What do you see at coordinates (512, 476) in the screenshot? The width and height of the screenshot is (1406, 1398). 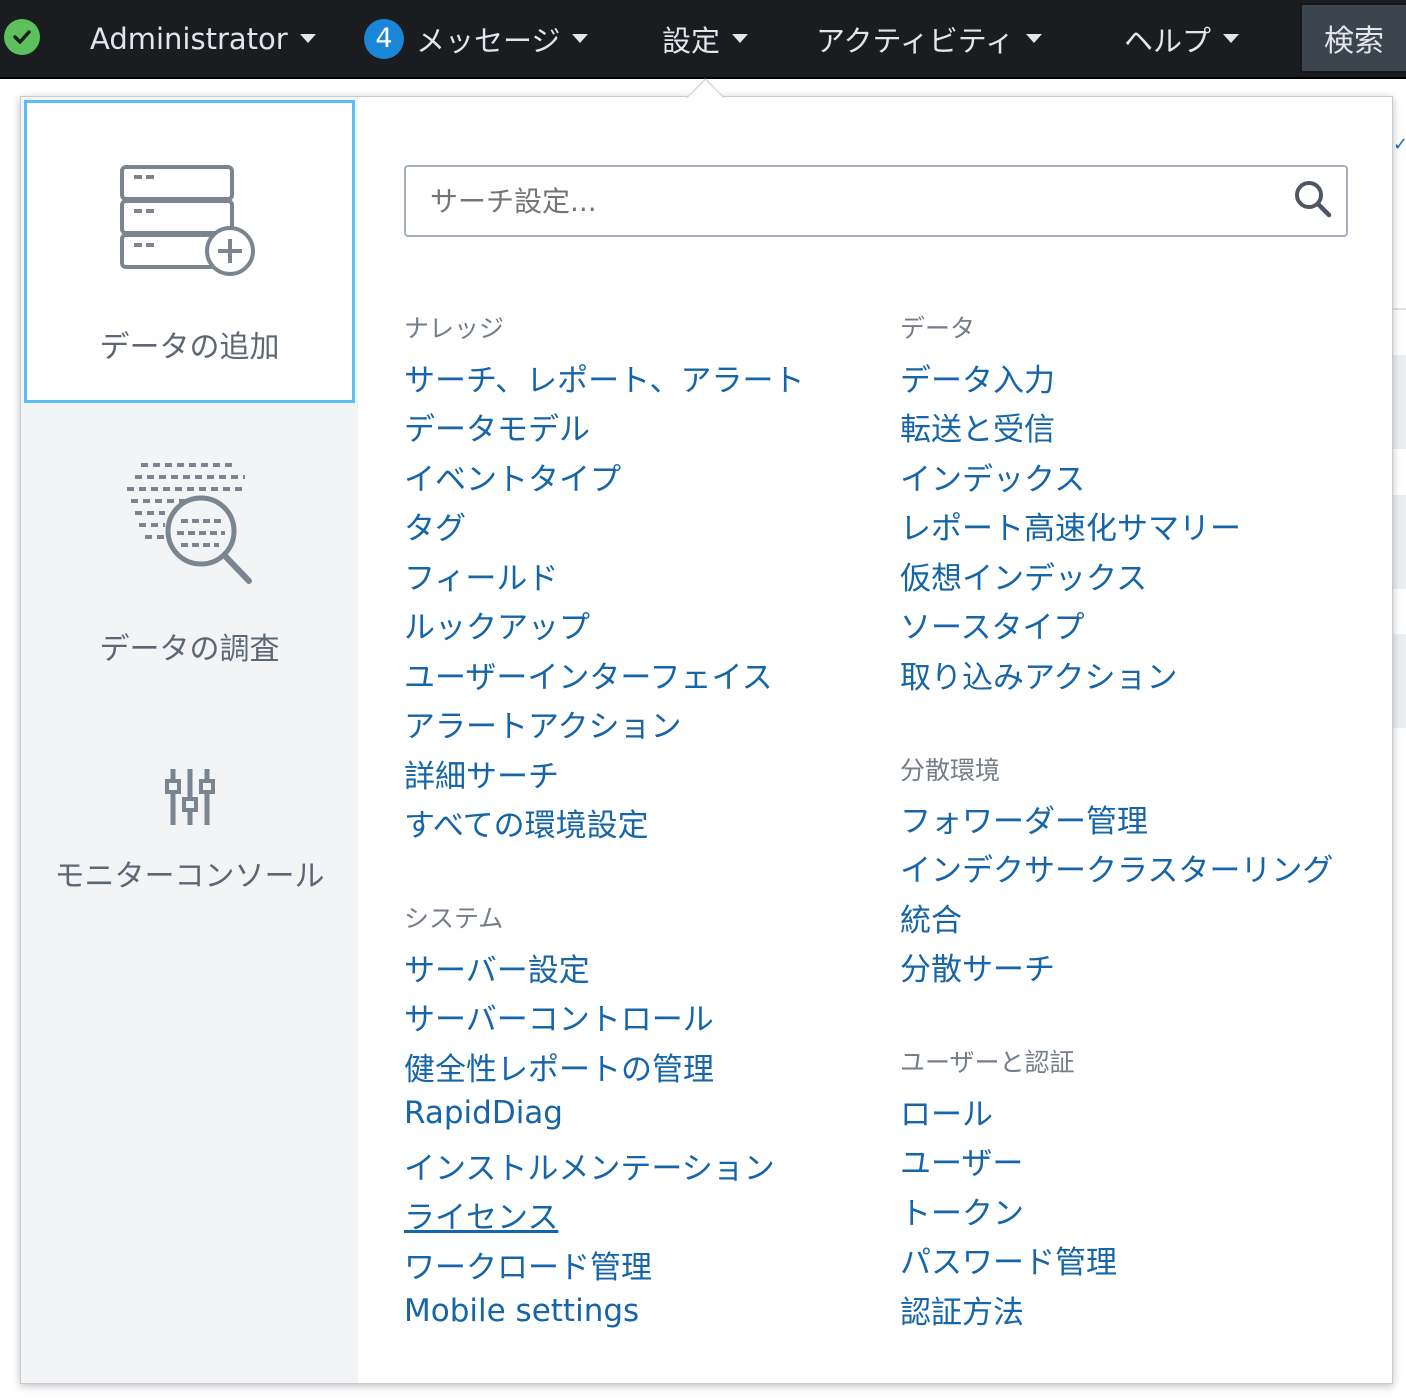 I see `link-event-types: イベントタイプ` at bounding box center [512, 476].